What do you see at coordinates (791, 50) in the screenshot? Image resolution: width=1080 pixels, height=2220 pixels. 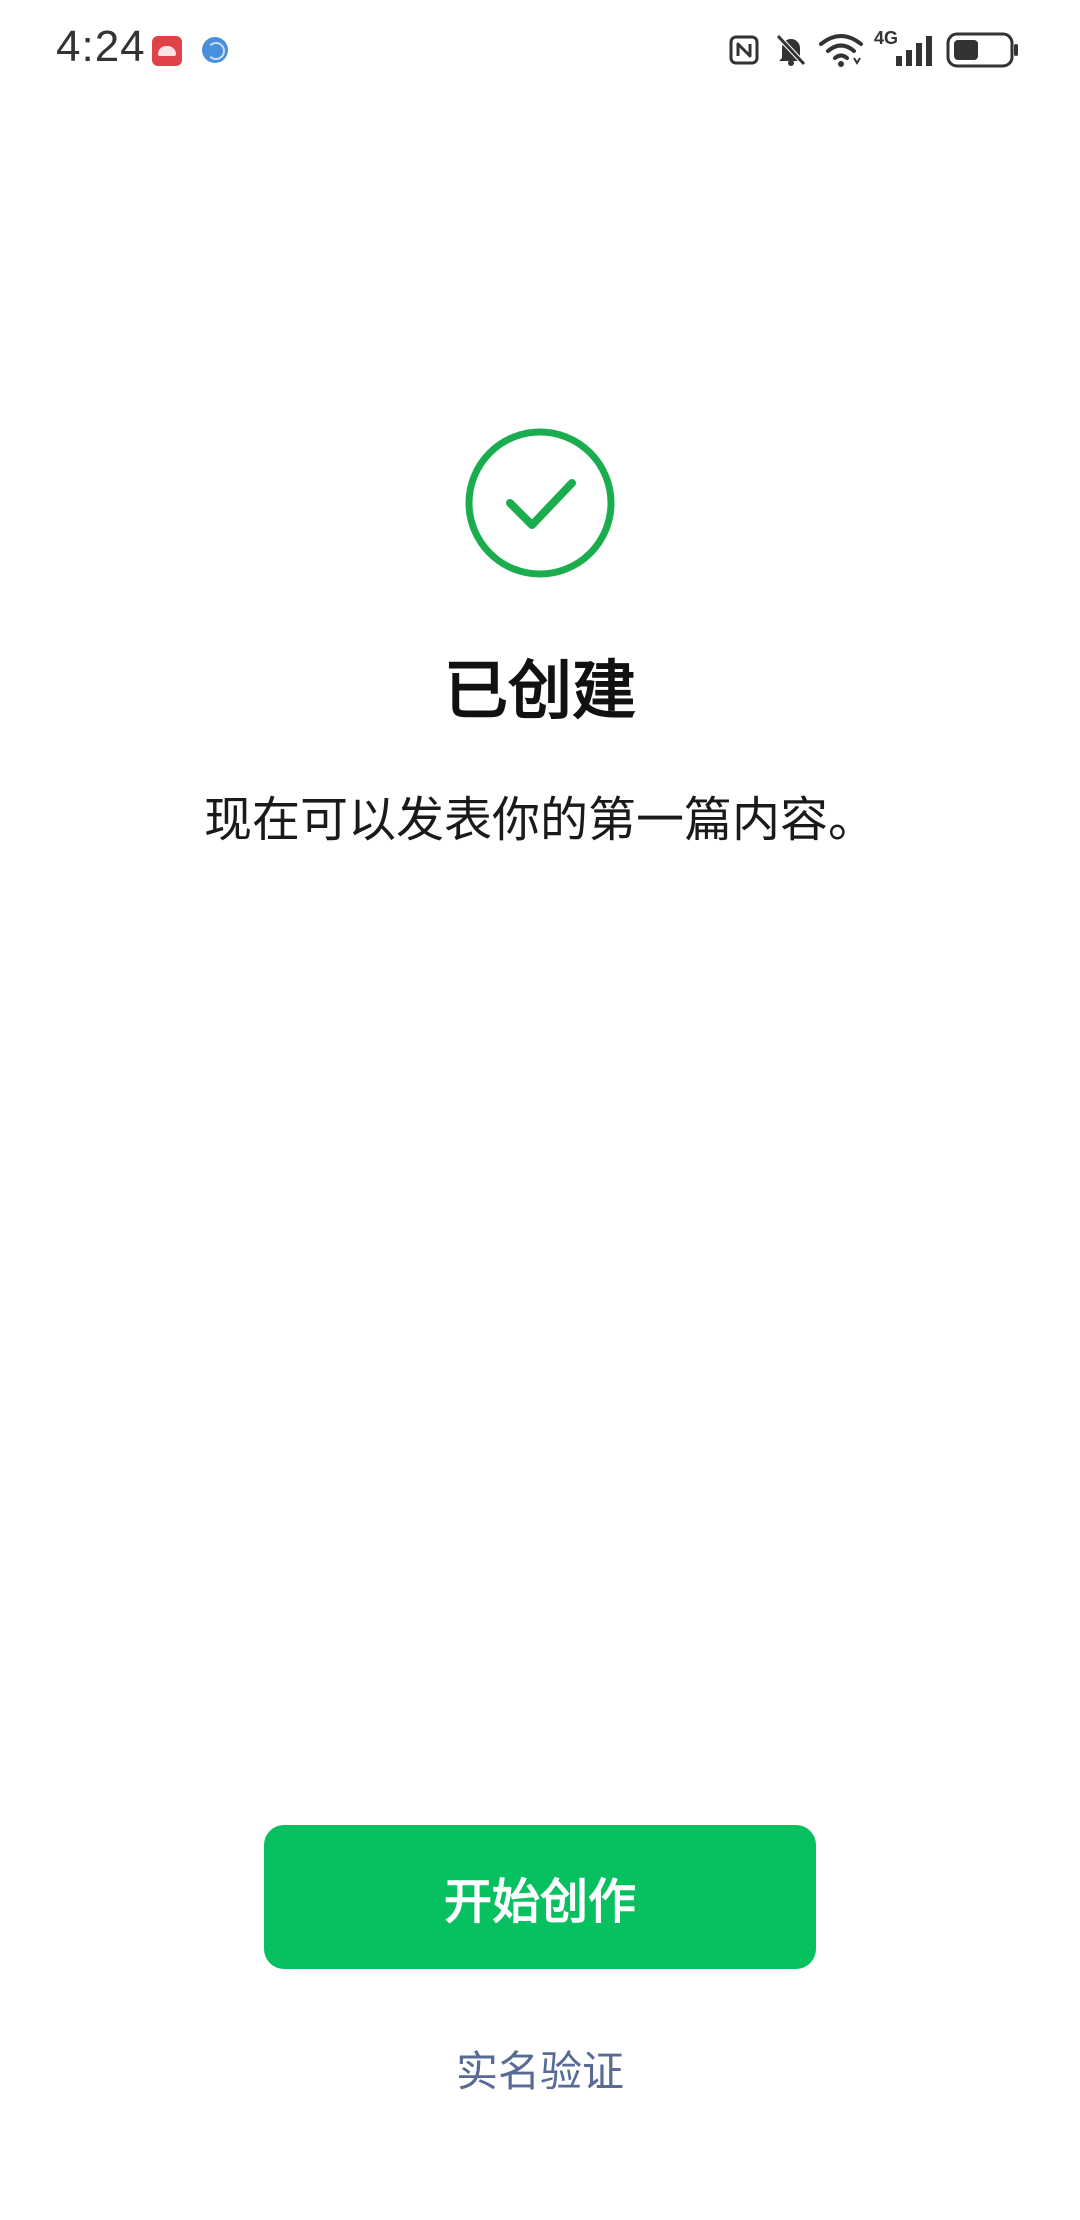 I see `mute-bell-icon` at bounding box center [791, 50].